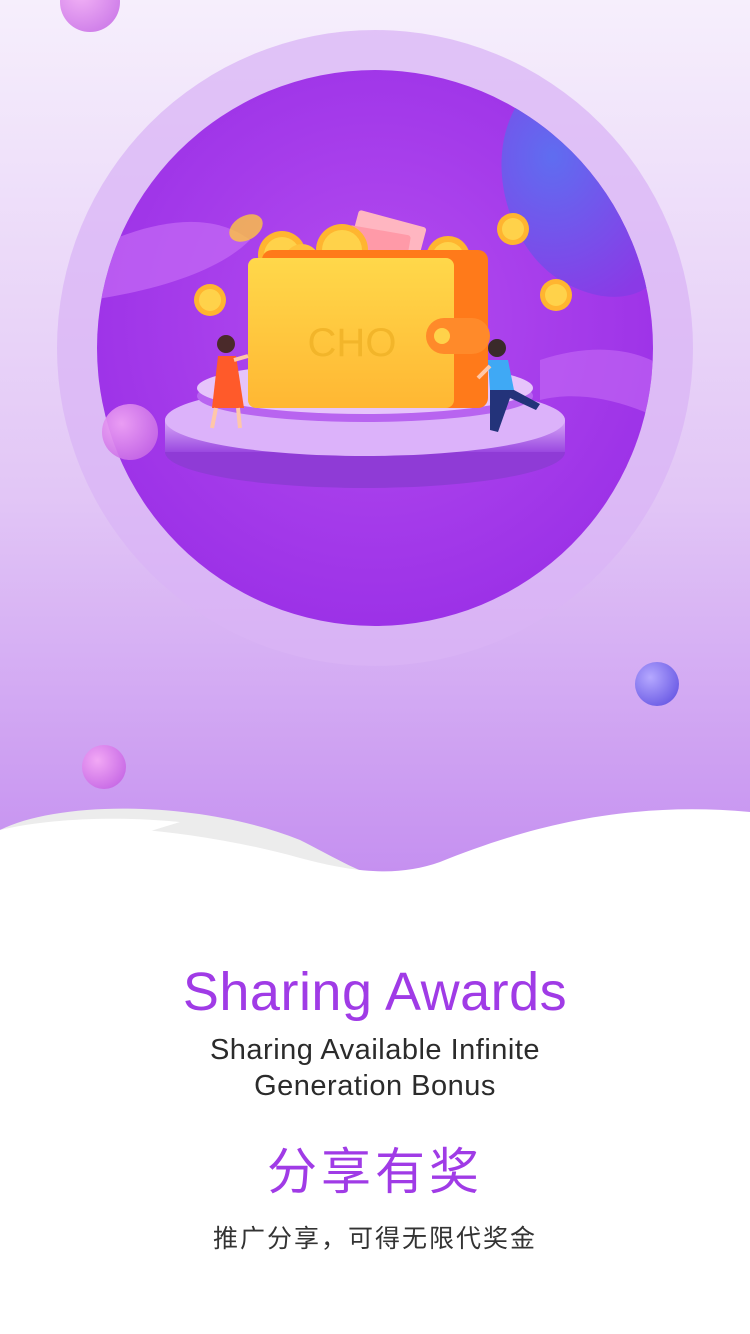  Describe the element at coordinates (104, 767) in the screenshot. I see `decor-bubble-lower` at that location.